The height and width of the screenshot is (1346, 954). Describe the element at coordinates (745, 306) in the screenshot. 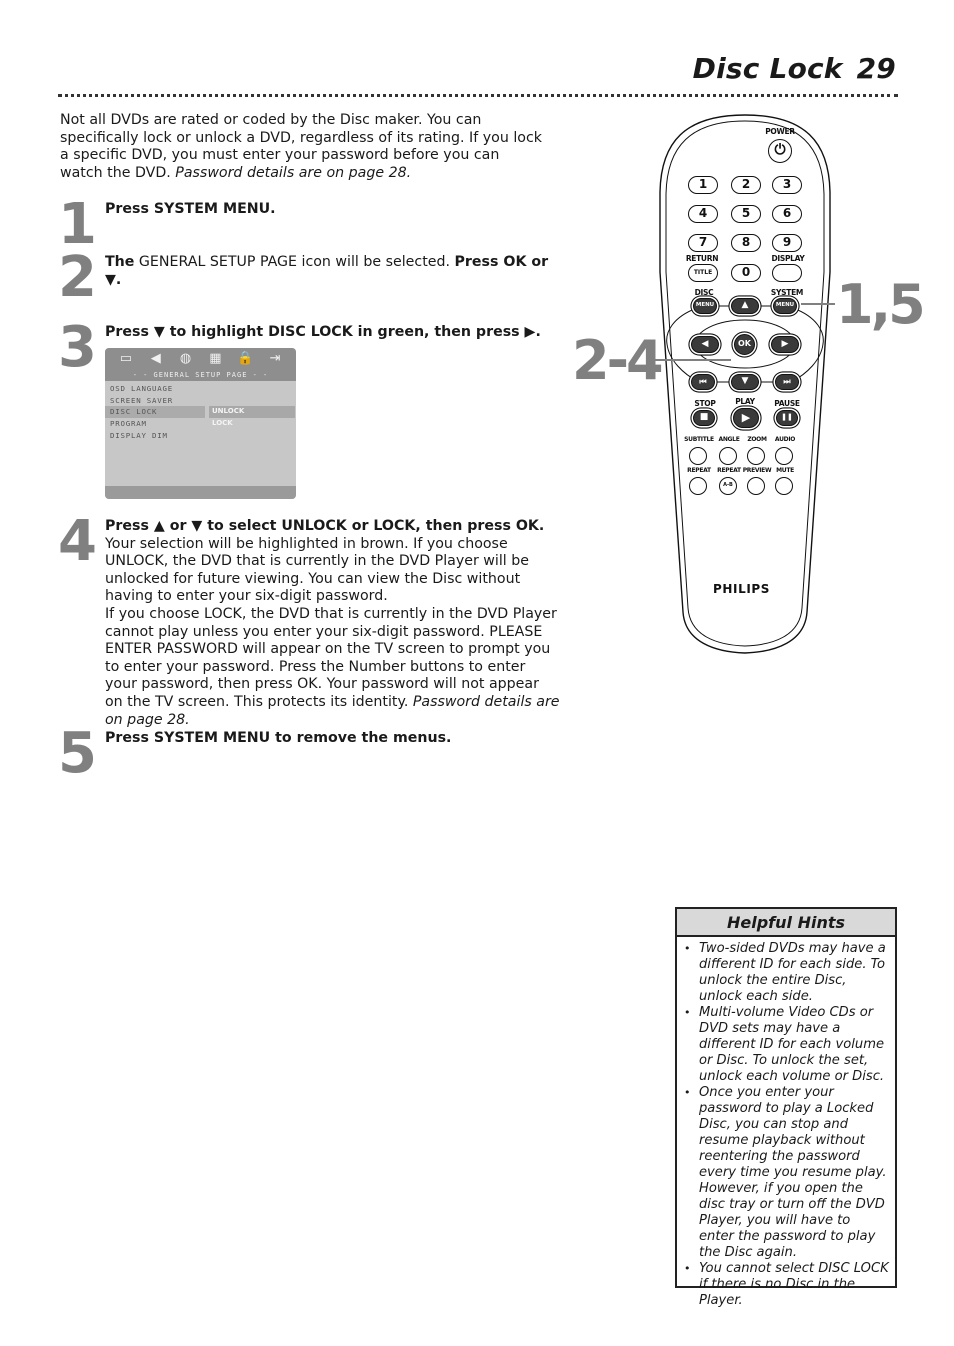

I see `up-button: ▲` at that location.